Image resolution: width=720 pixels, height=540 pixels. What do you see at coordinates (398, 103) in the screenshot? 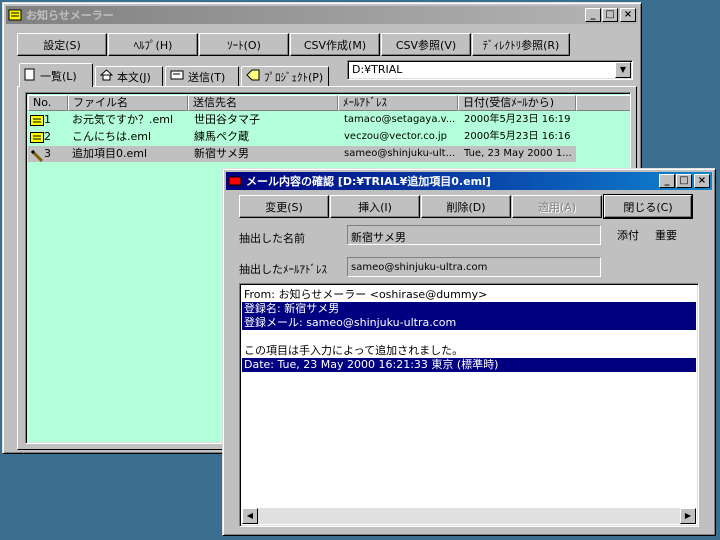
I see `column-header-address: ﾒｰﾙｱﾄﾞﾚｽ` at bounding box center [398, 103].